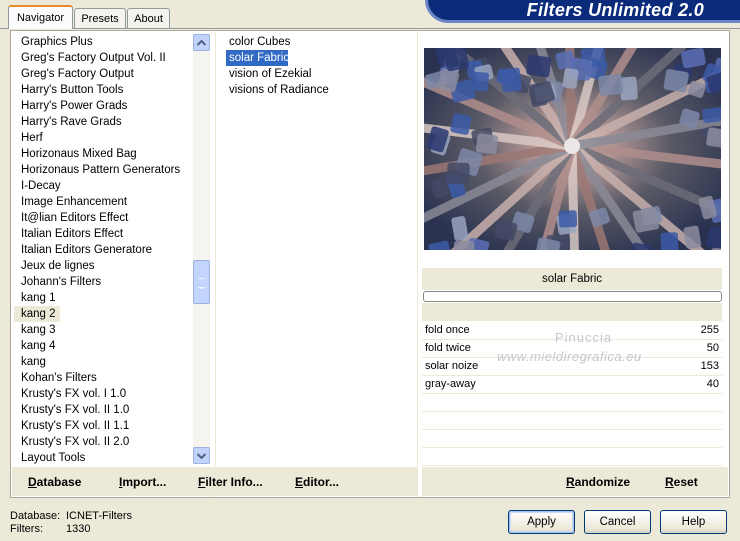  Describe the element at coordinates (78, 529) in the screenshot. I see `filters-count: 1330` at that location.